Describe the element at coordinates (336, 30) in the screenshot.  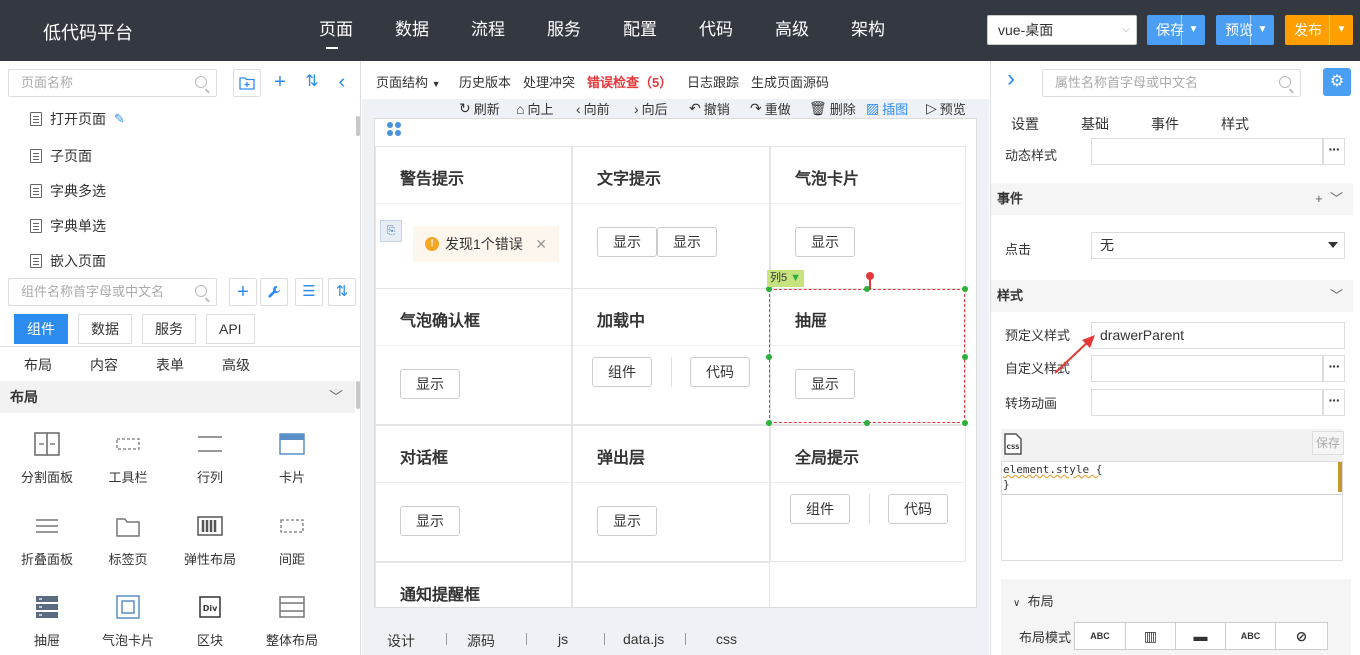
I see `nav-page: 页面` at that location.